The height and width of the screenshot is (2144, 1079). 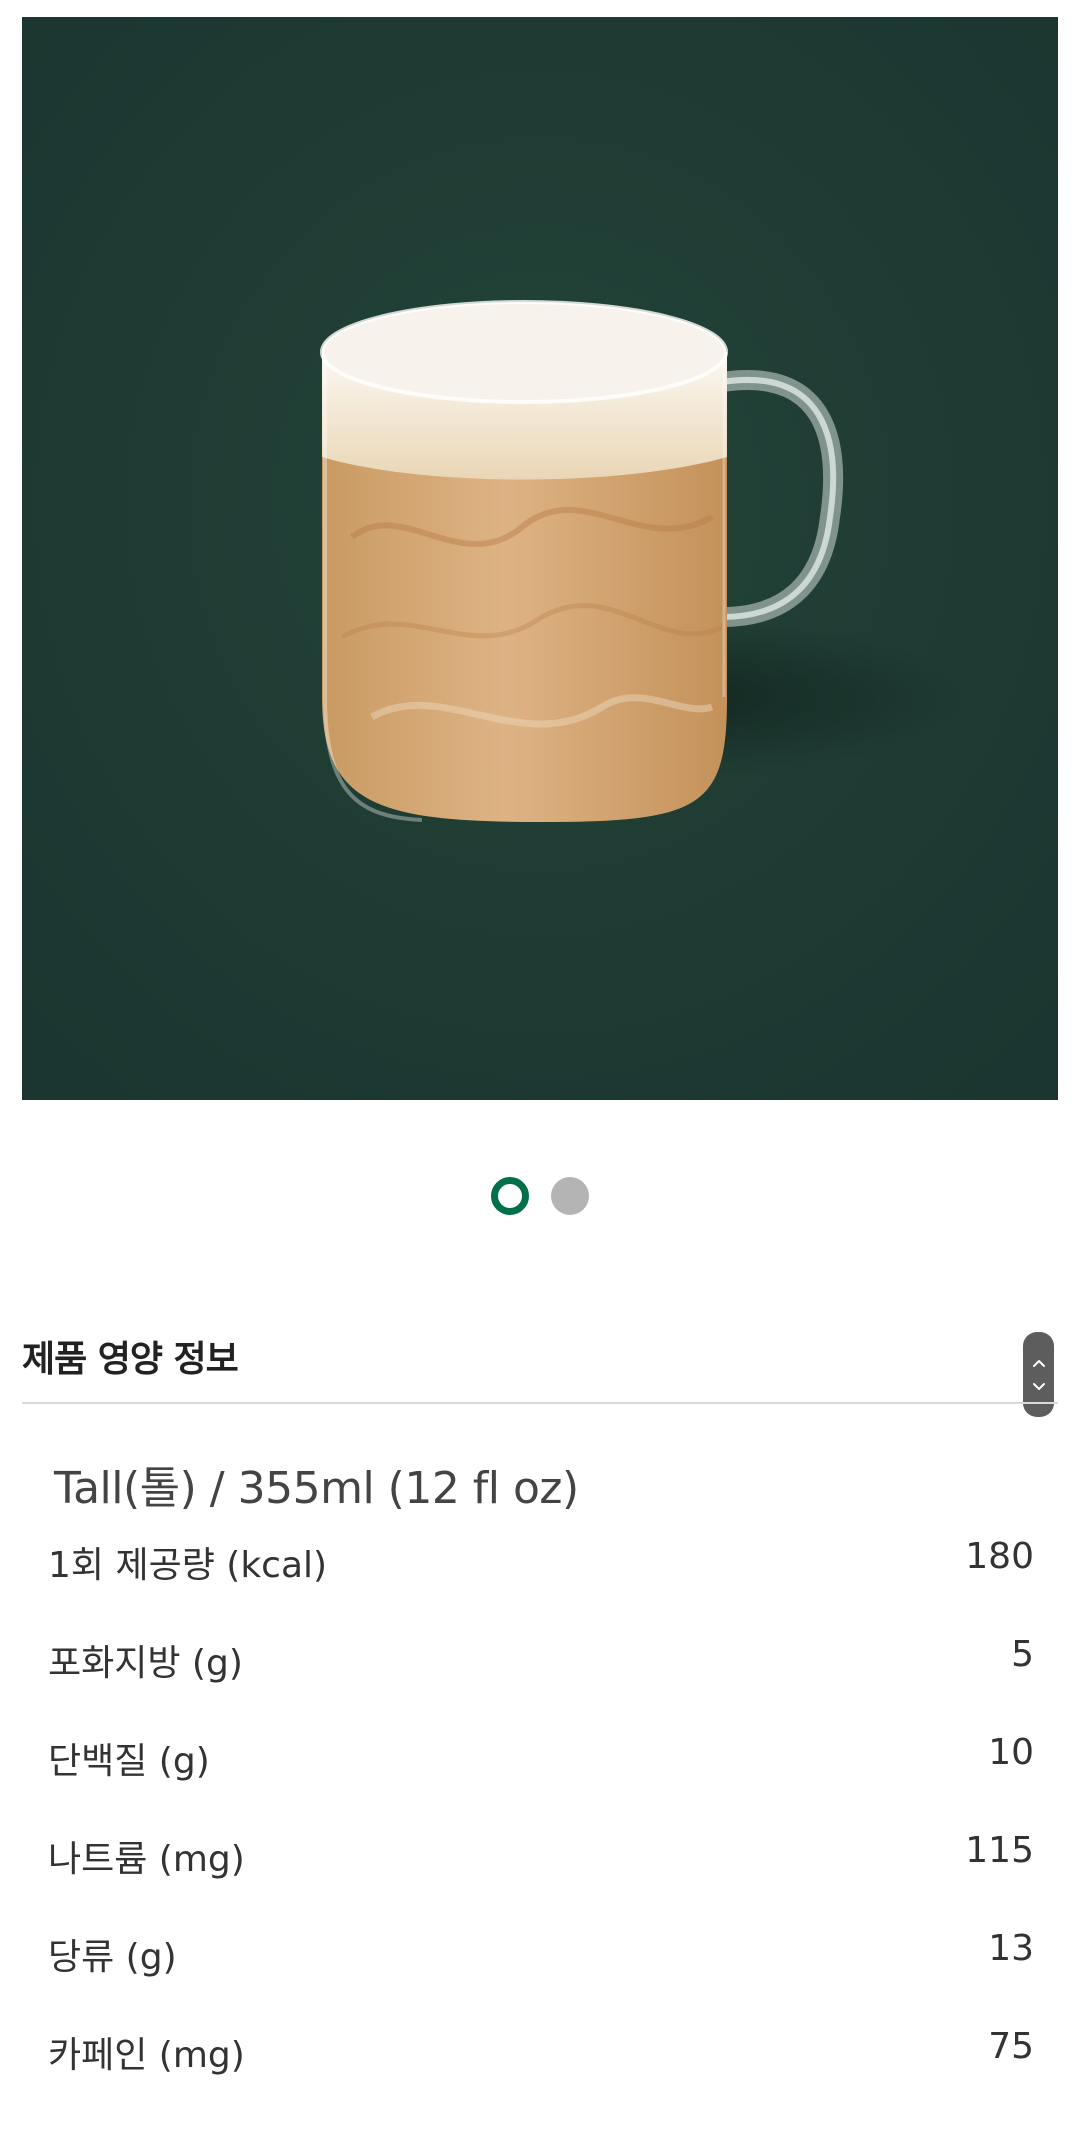 What do you see at coordinates (1022, 1654) in the screenshot?
I see `nutrition-value: 5` at bounding box center [1022, 1654].